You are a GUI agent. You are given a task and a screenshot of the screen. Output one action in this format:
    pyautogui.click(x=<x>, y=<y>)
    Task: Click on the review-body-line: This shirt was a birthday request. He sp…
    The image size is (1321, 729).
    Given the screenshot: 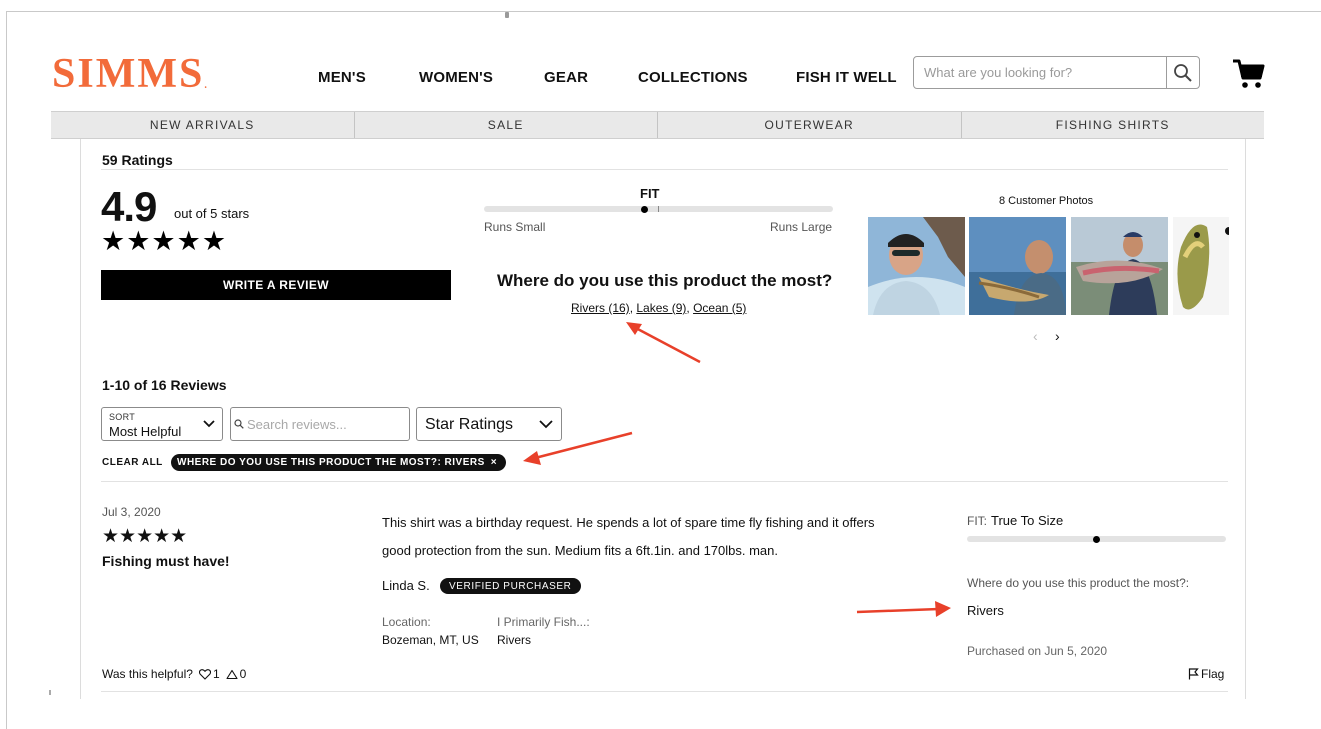 What is the action you would take?
    pyautogui.click(x=628, y=522)
    